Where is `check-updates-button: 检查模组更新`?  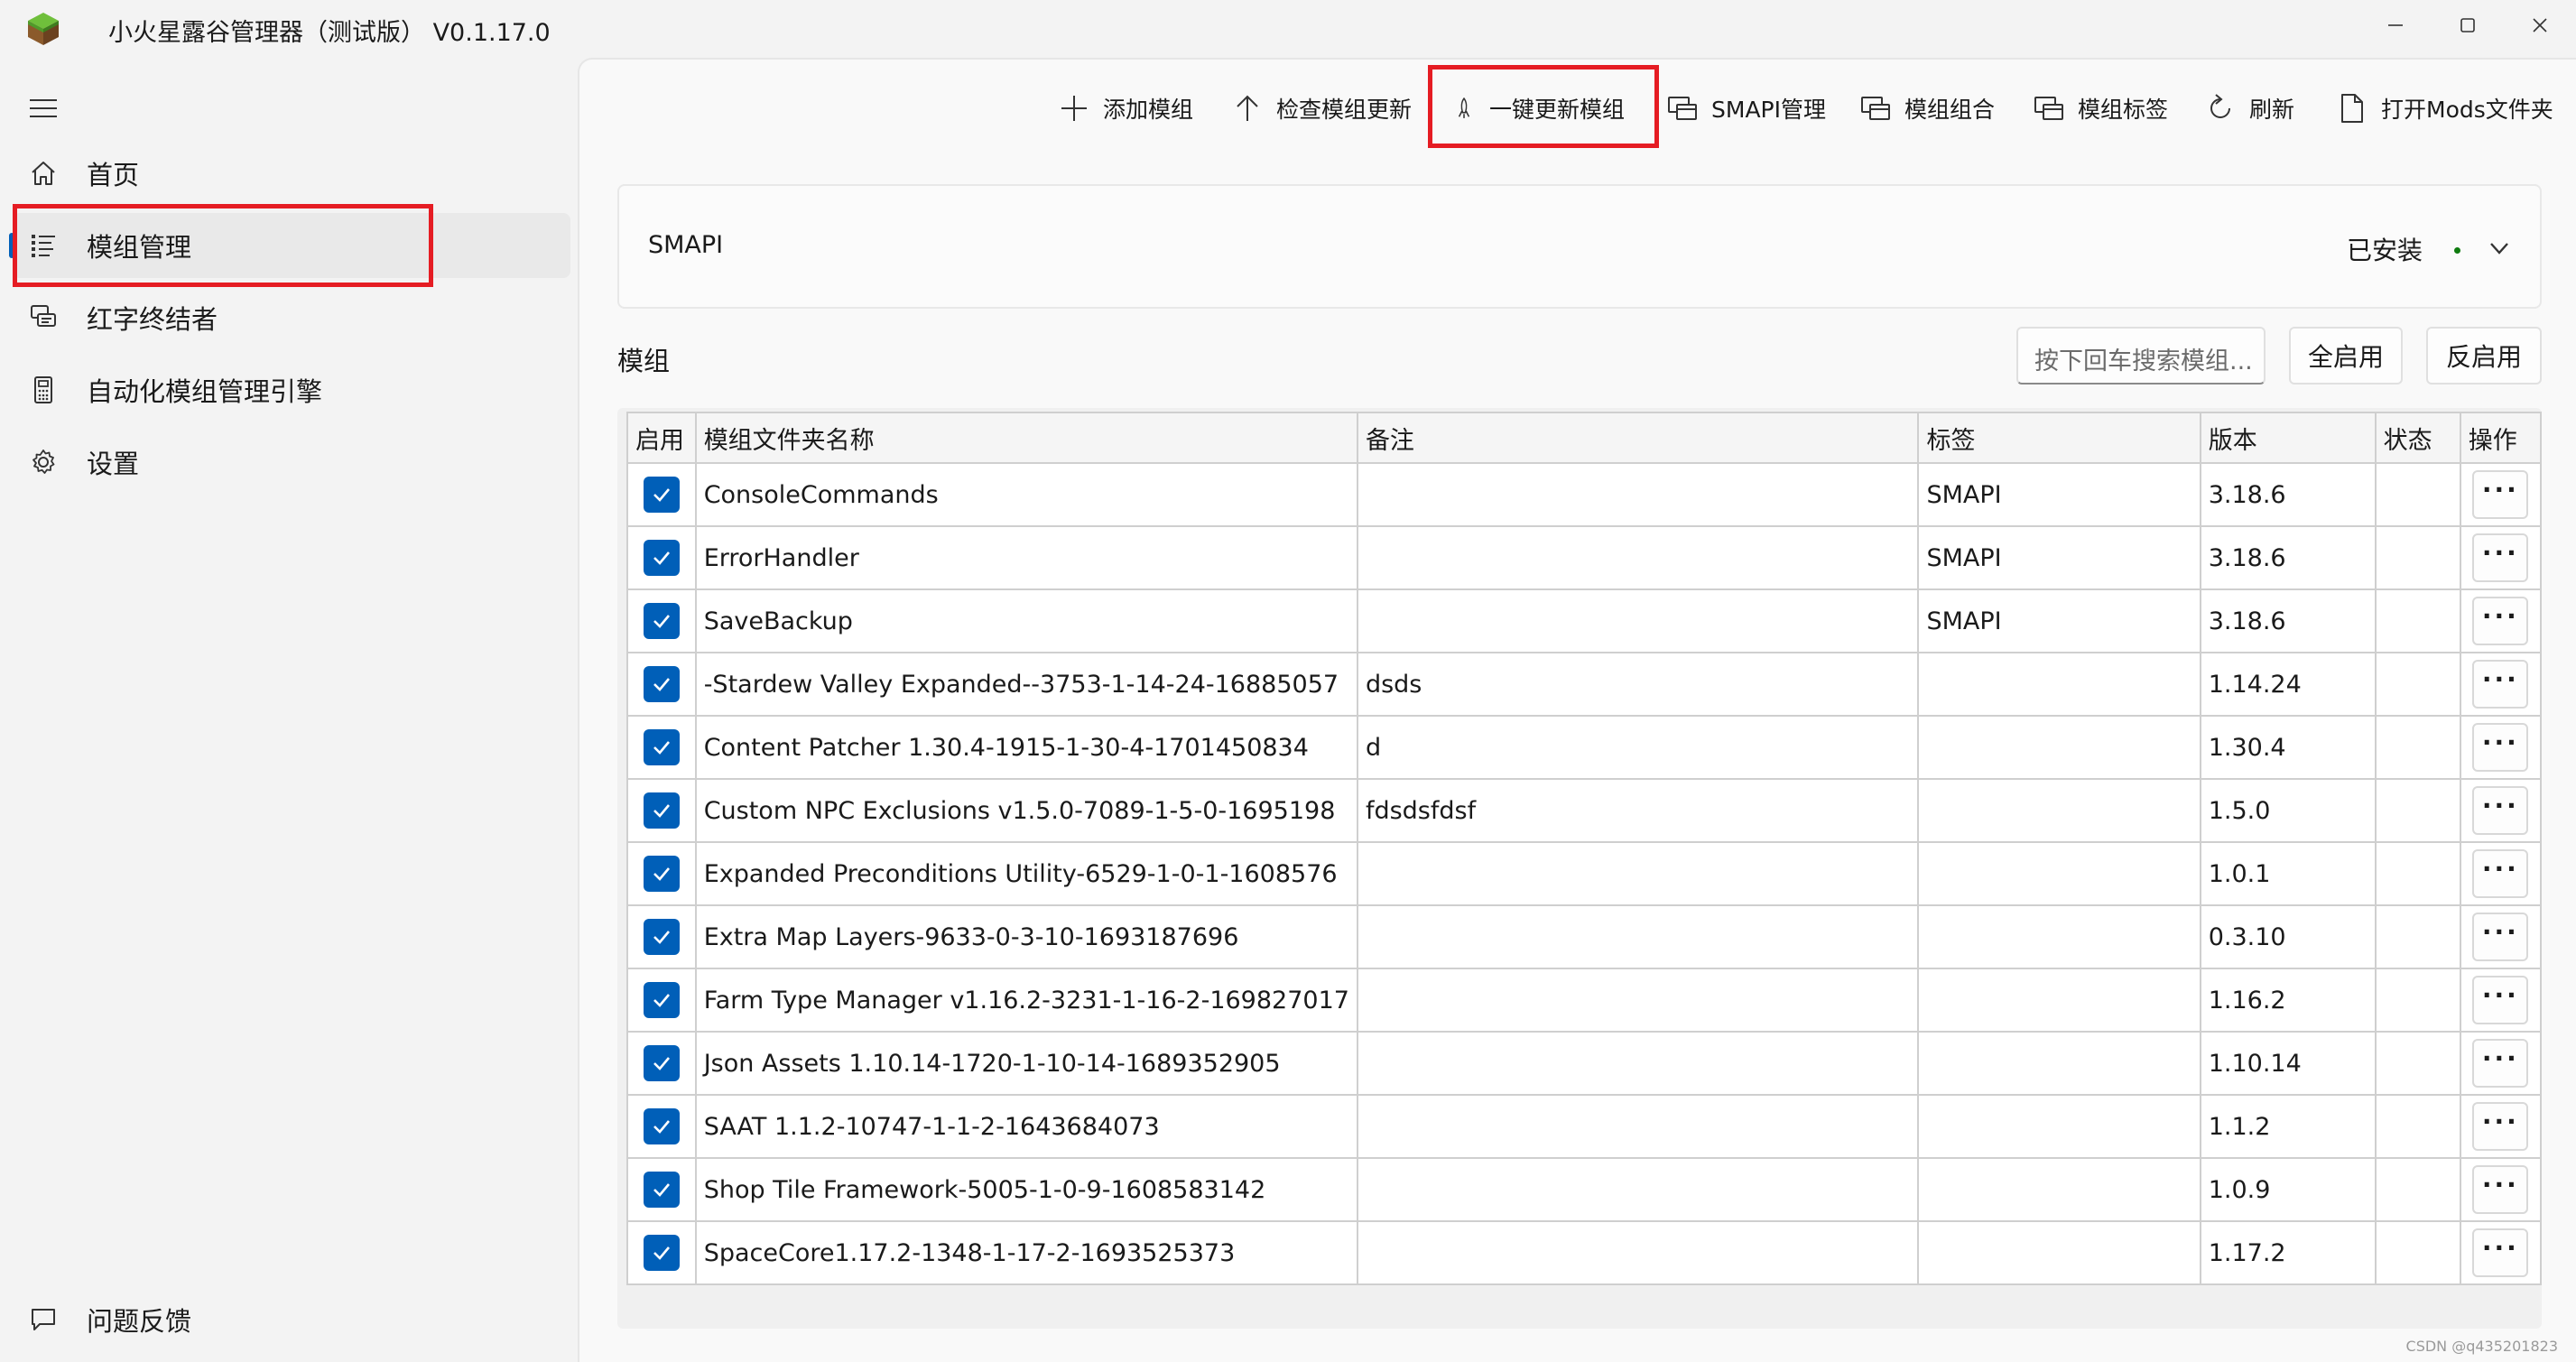 check-updates-button: 检查模组更新 is located at coordinates (1321, 108).